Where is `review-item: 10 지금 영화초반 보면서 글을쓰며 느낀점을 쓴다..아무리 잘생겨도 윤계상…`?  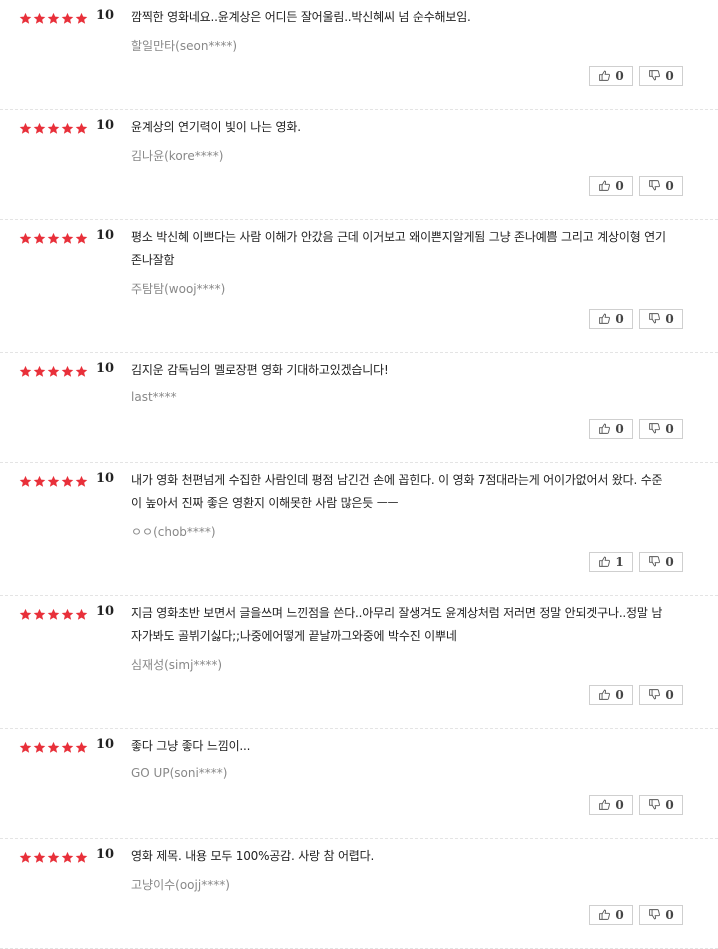
review-item: 10 지금 영화초반 보면서 글을쓰며 느낀점을 쓴다..아무리 잘생겨도 윤계상… is located at coordinates (359, 662).